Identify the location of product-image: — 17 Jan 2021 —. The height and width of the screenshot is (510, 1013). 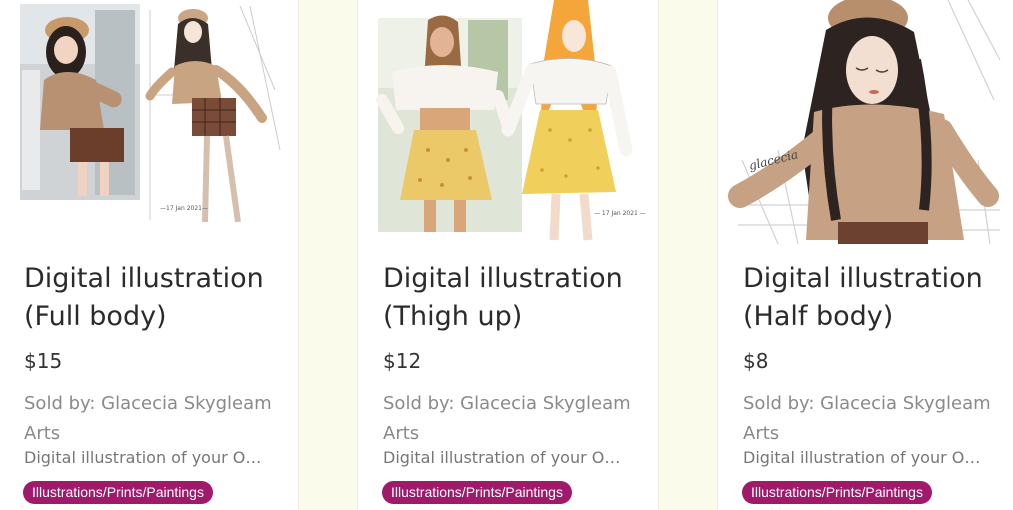
(508, 122).